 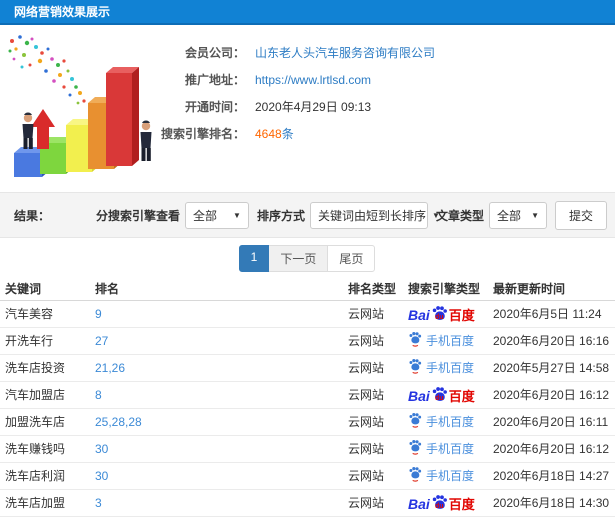 What do you see at coordinates (551, 503) in the screenshot?
I see `time-cell: 2020年6月18日 14:30` at bounding box center [551, 503].